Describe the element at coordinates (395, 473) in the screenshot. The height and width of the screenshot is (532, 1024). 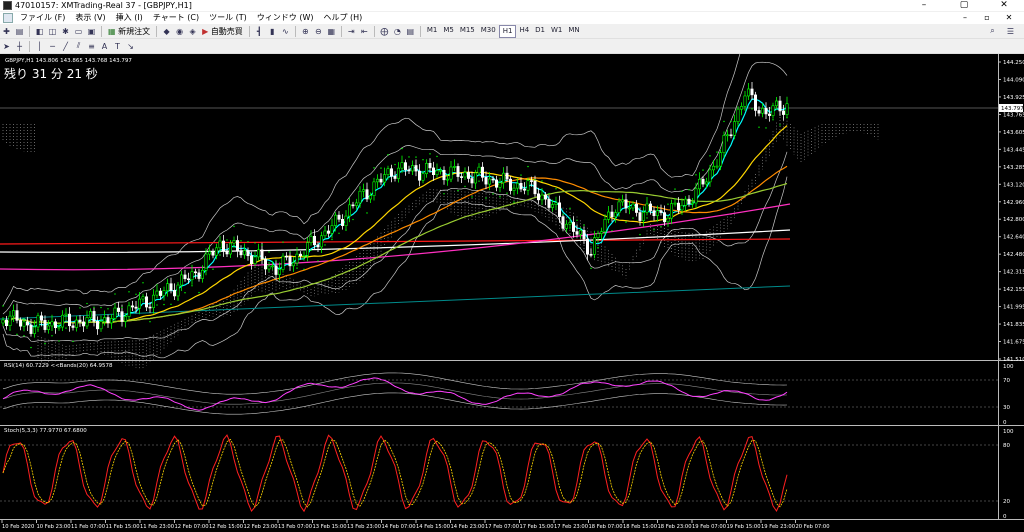
I see `stoch-signal-line` at that location.